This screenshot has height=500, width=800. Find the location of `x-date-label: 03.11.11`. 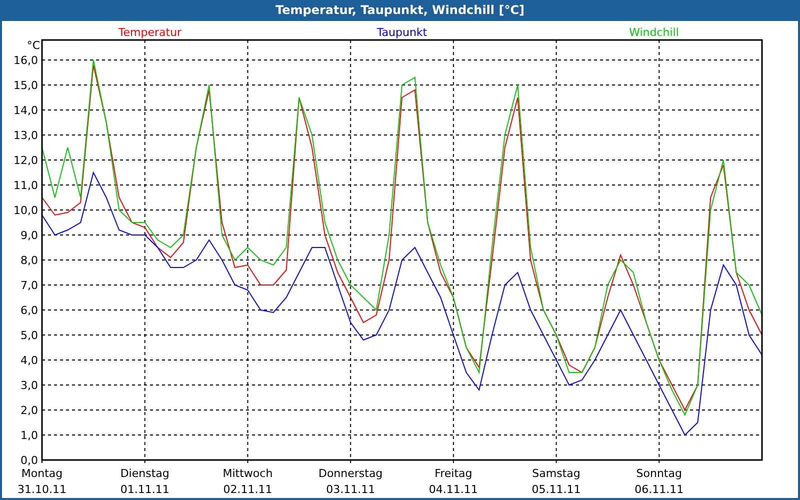

x-date-label: 03.11.11 is located at coordinates (351, 489).